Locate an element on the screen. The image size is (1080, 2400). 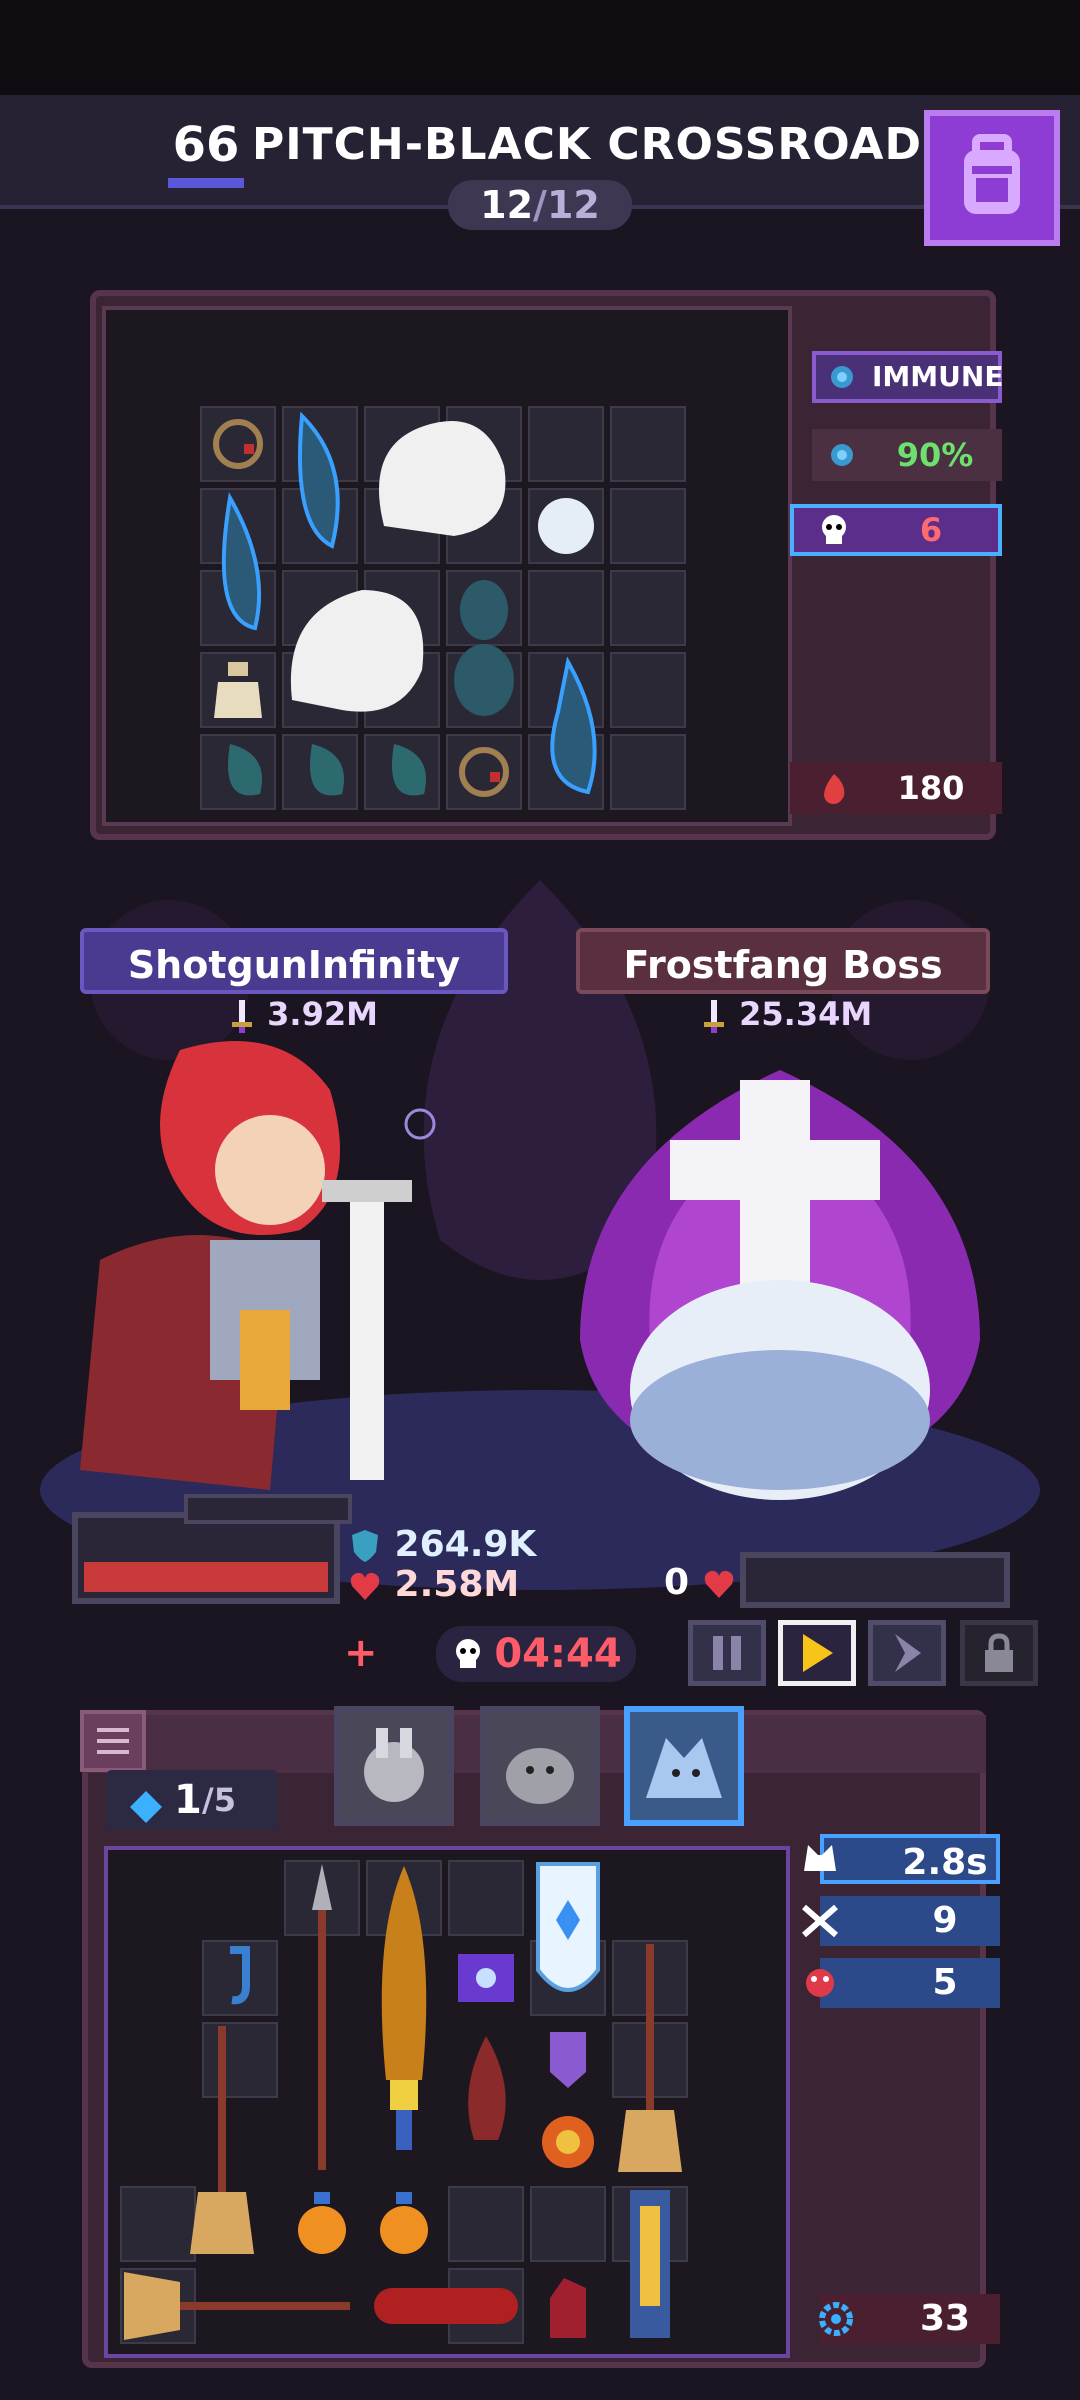
fire-orb-item-icon is located at coordinates (568, 2142).